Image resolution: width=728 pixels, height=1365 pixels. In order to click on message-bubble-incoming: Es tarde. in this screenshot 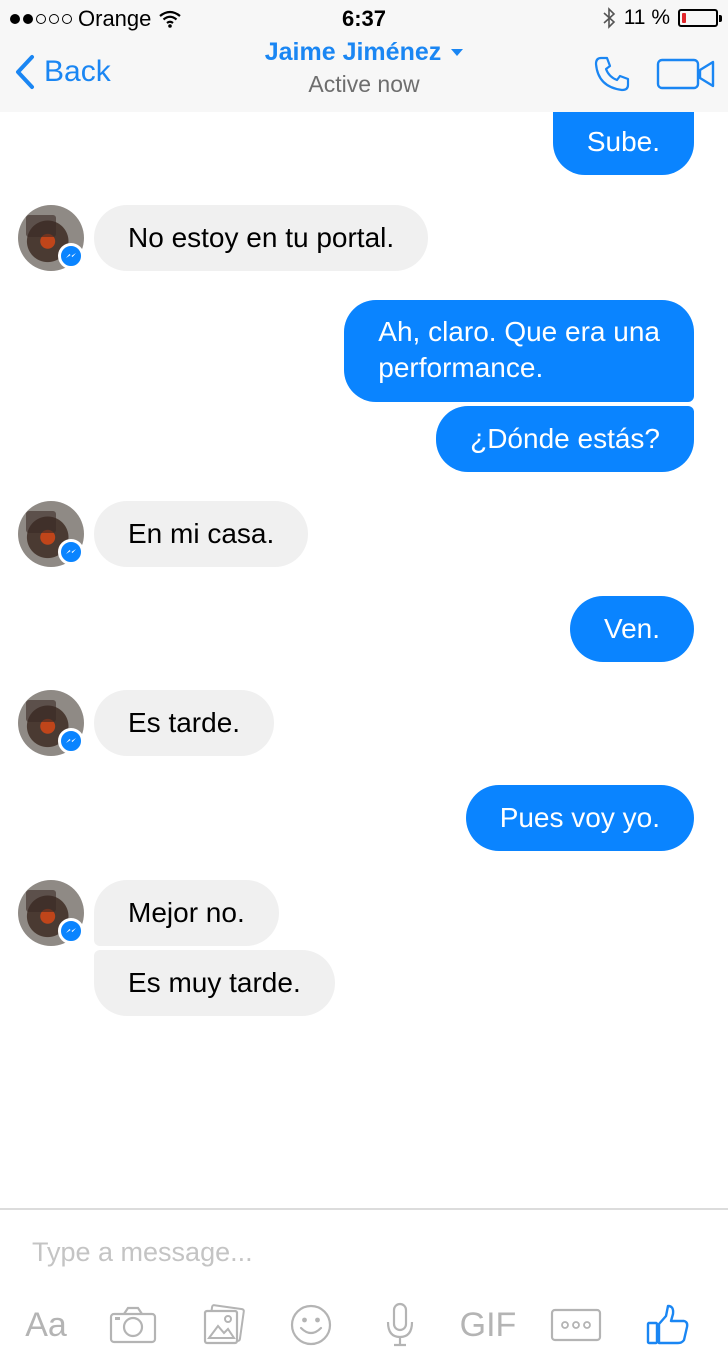, I will do `click(184, 723)`.